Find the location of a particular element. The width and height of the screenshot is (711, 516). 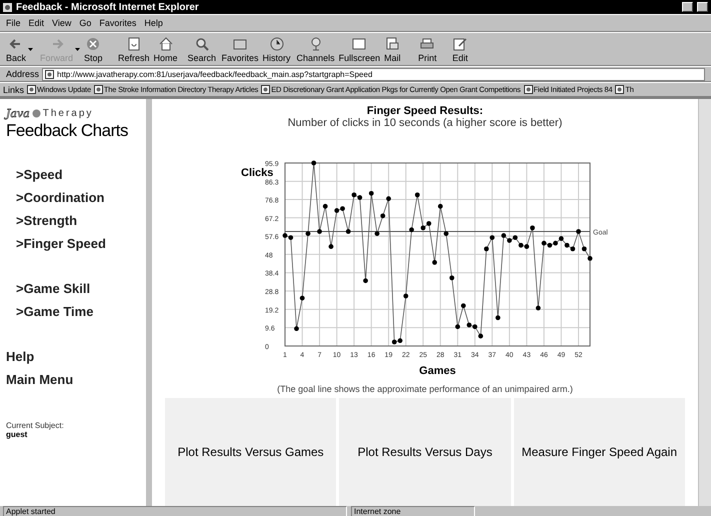

goal-note: (The goal line shows the approximate performance of an unimpaired arm.) is located at coordinates (425, 389).